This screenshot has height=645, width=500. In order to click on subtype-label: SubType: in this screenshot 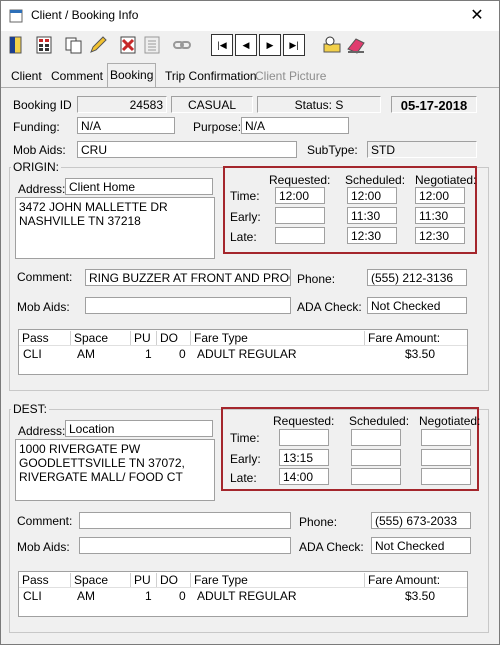, I will do `click(332, 150)`.